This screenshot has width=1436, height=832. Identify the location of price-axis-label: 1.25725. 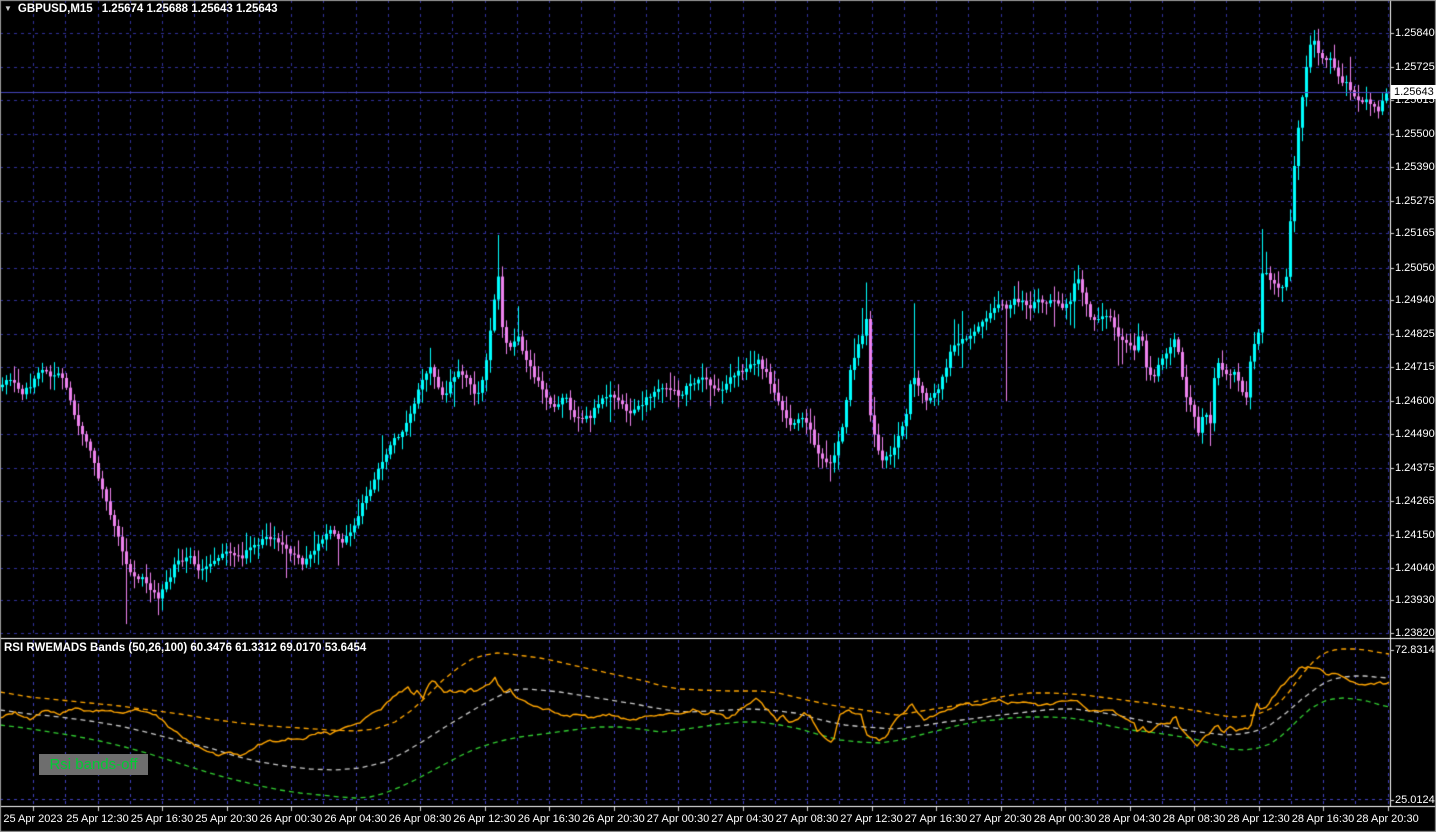
(1415, 67).